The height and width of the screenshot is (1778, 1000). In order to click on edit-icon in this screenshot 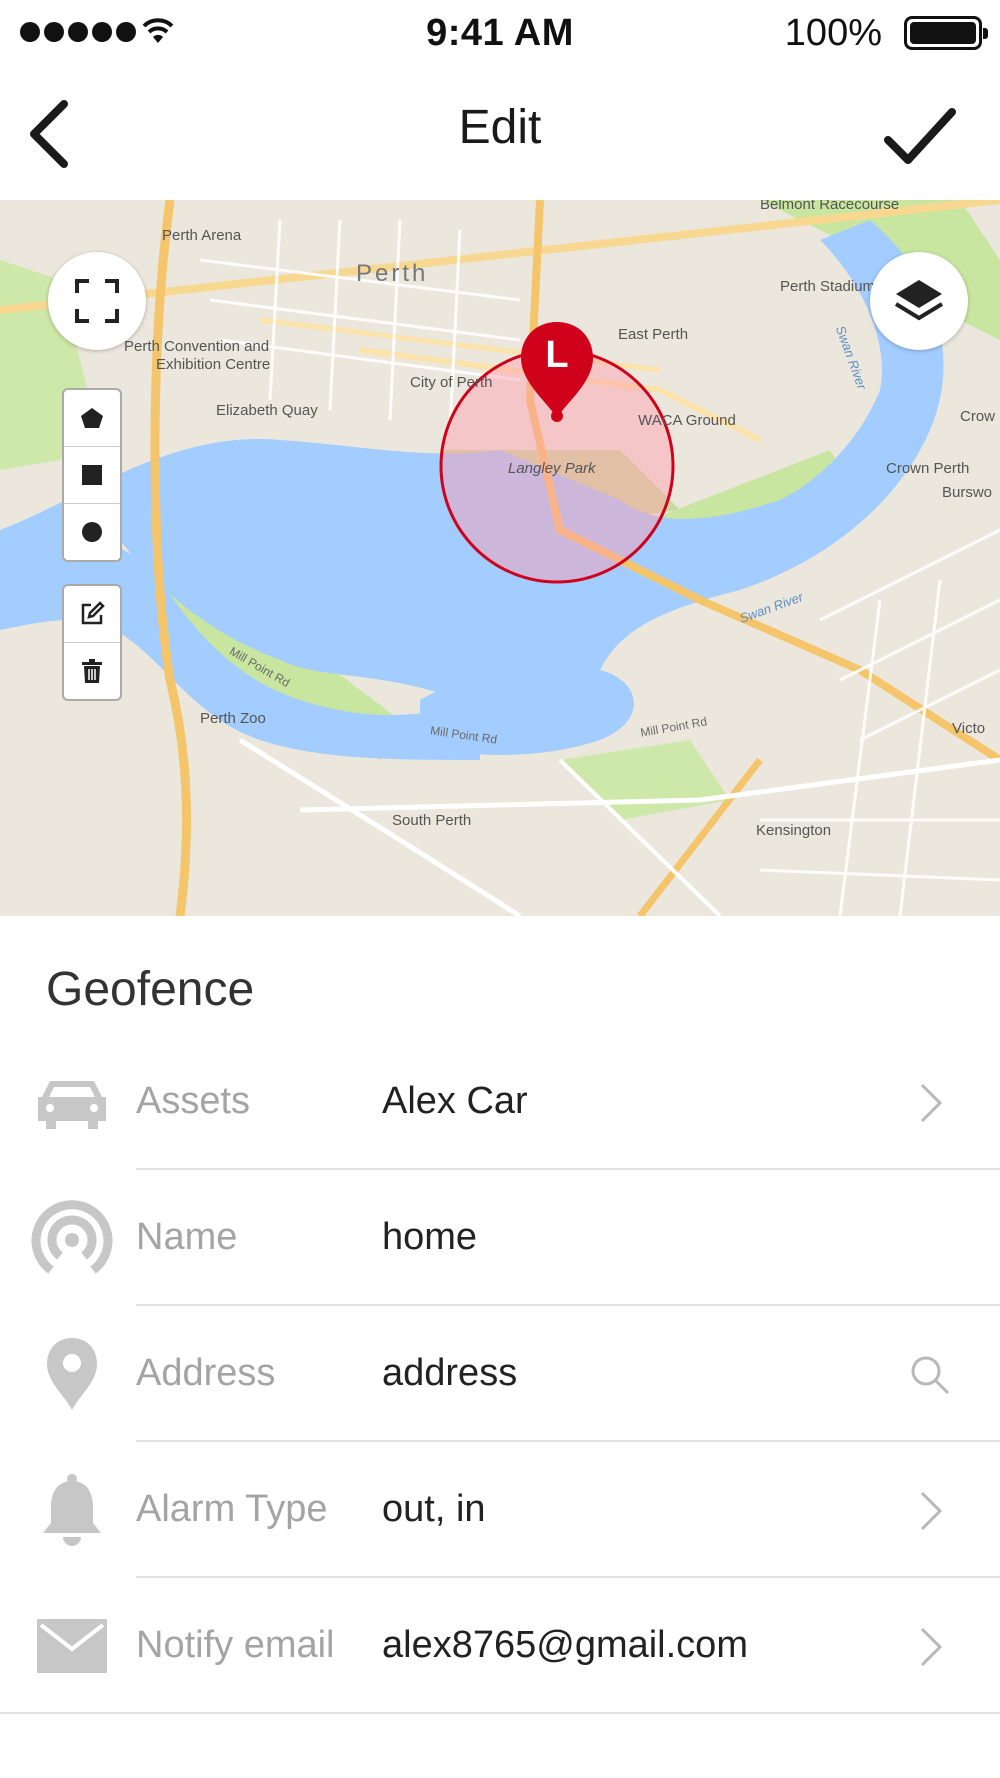, I will do `click(93, 613)`.